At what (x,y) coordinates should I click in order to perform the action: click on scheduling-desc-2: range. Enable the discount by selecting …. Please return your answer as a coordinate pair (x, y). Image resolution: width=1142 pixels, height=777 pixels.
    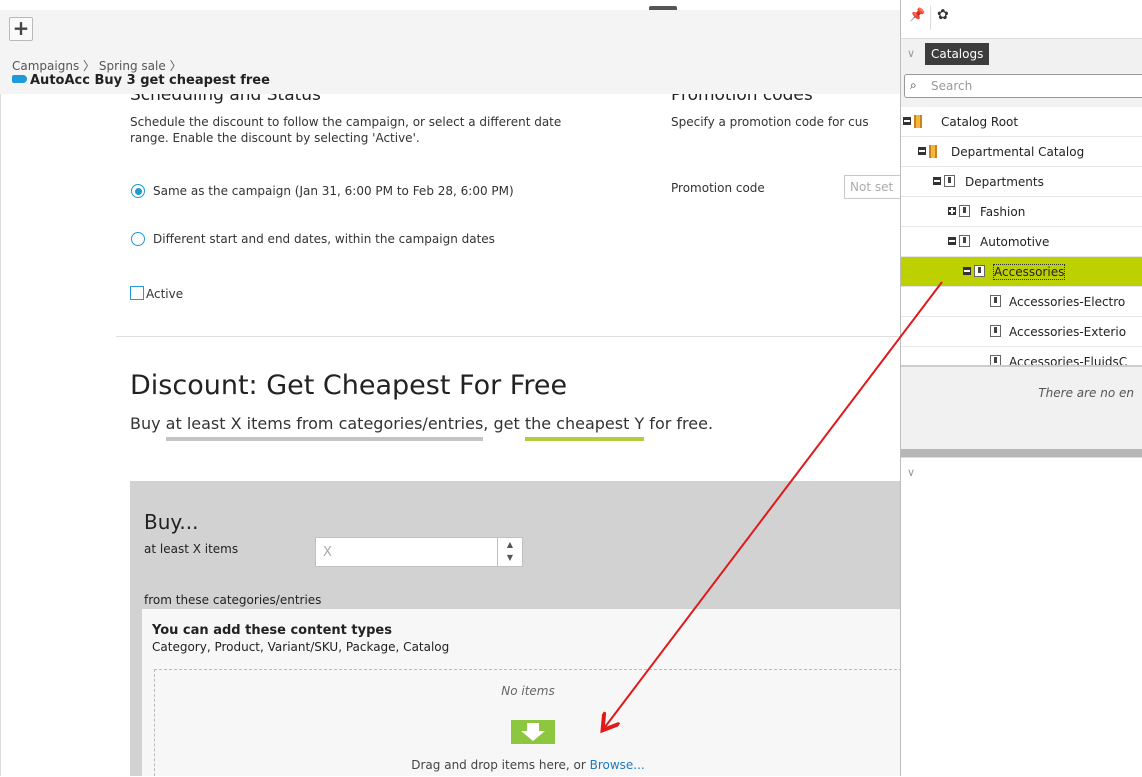
    Looking at the image, I should click on (275, 138).